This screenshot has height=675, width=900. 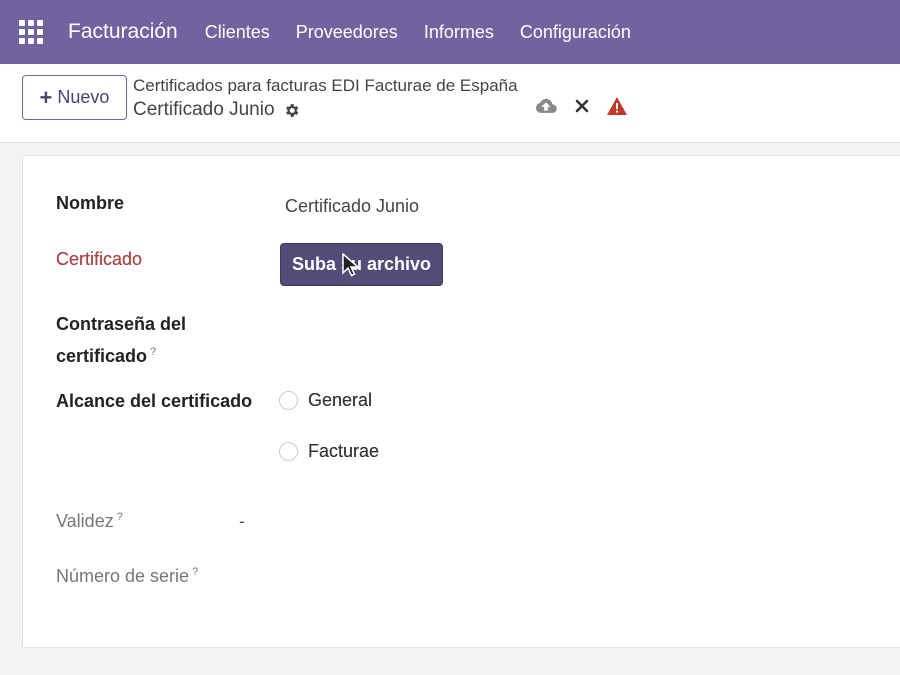 What do you see at coordinates (291, 110) in the screenshot?
I see `gear-icon` at bounding box center [291, 110].